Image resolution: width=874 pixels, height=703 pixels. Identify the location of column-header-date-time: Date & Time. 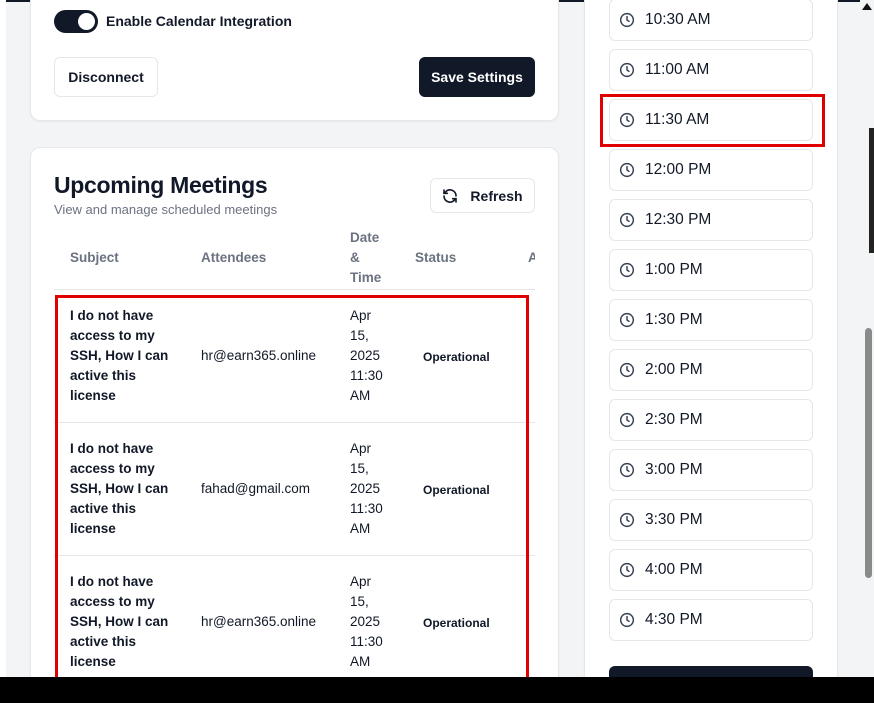
(370, 258).